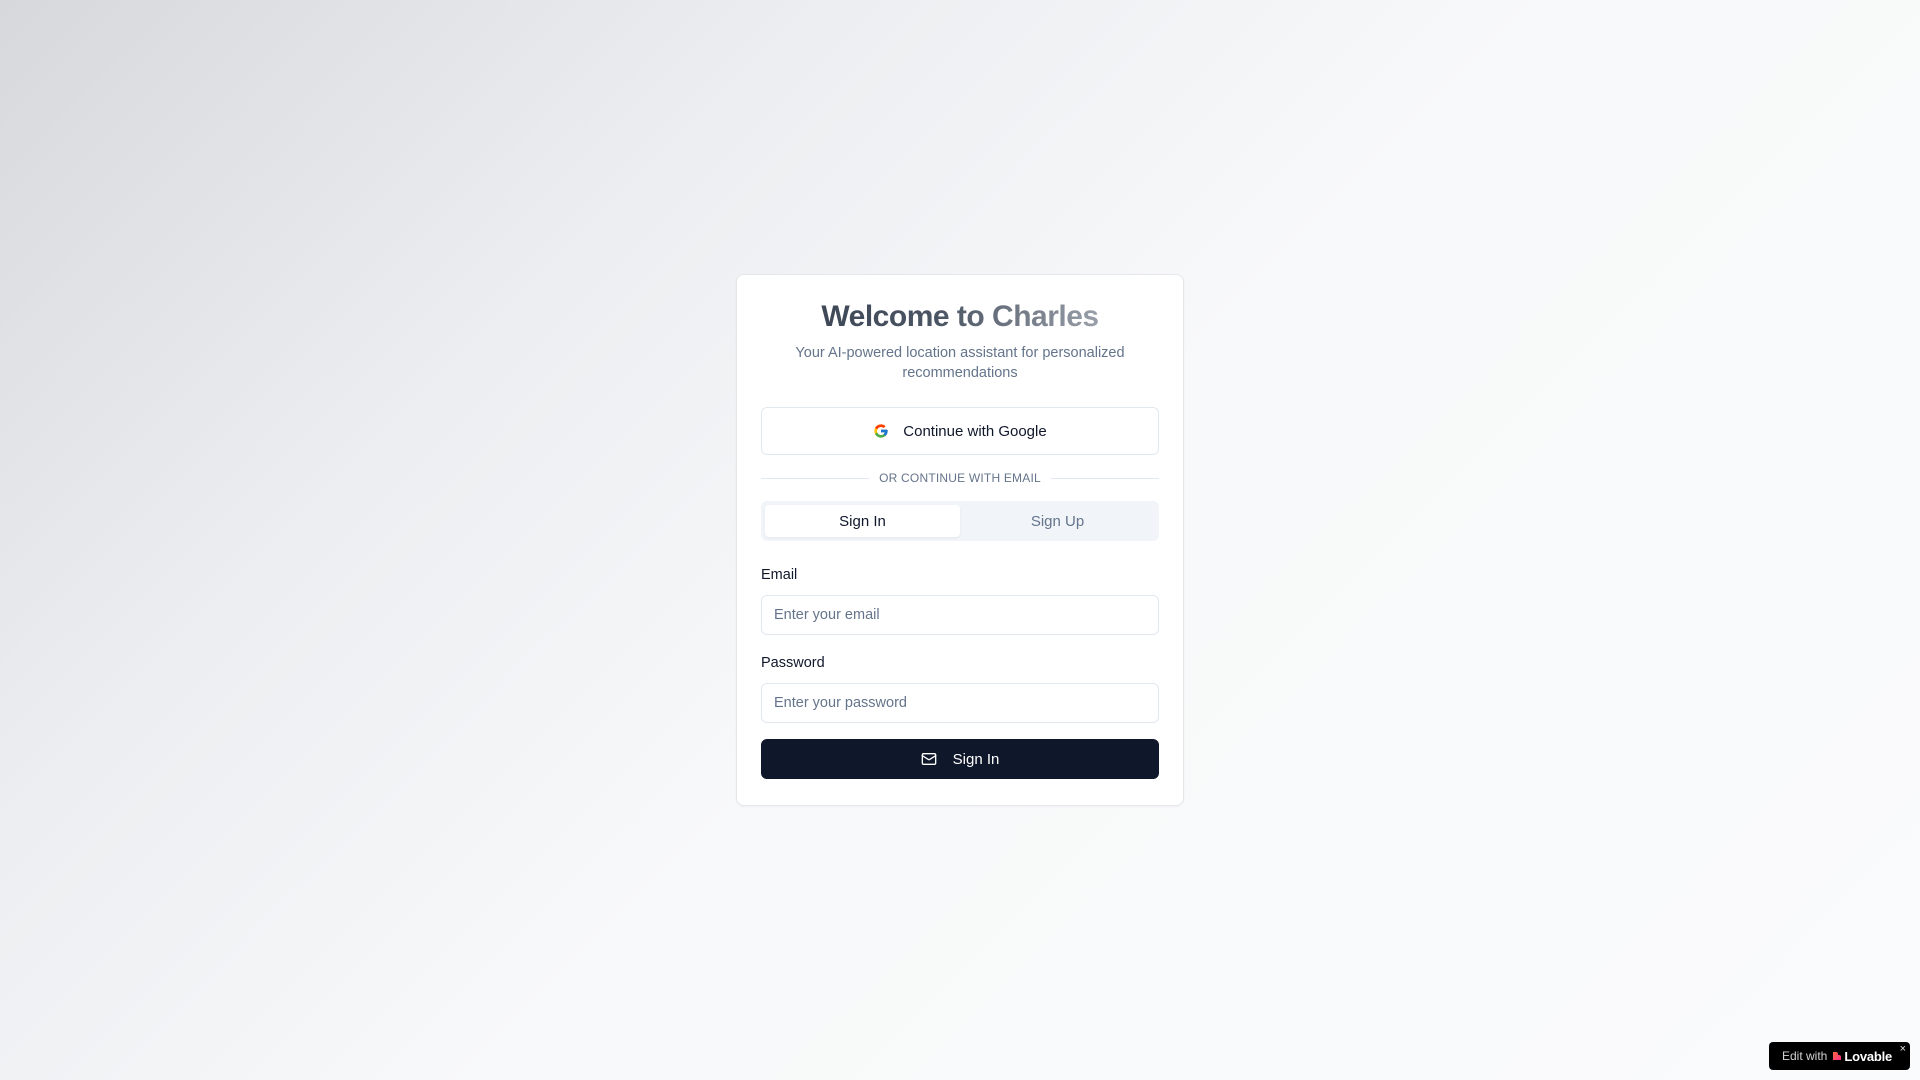  I want to click on auth-tabs: Sign In Sign Up, so click(960, 521).